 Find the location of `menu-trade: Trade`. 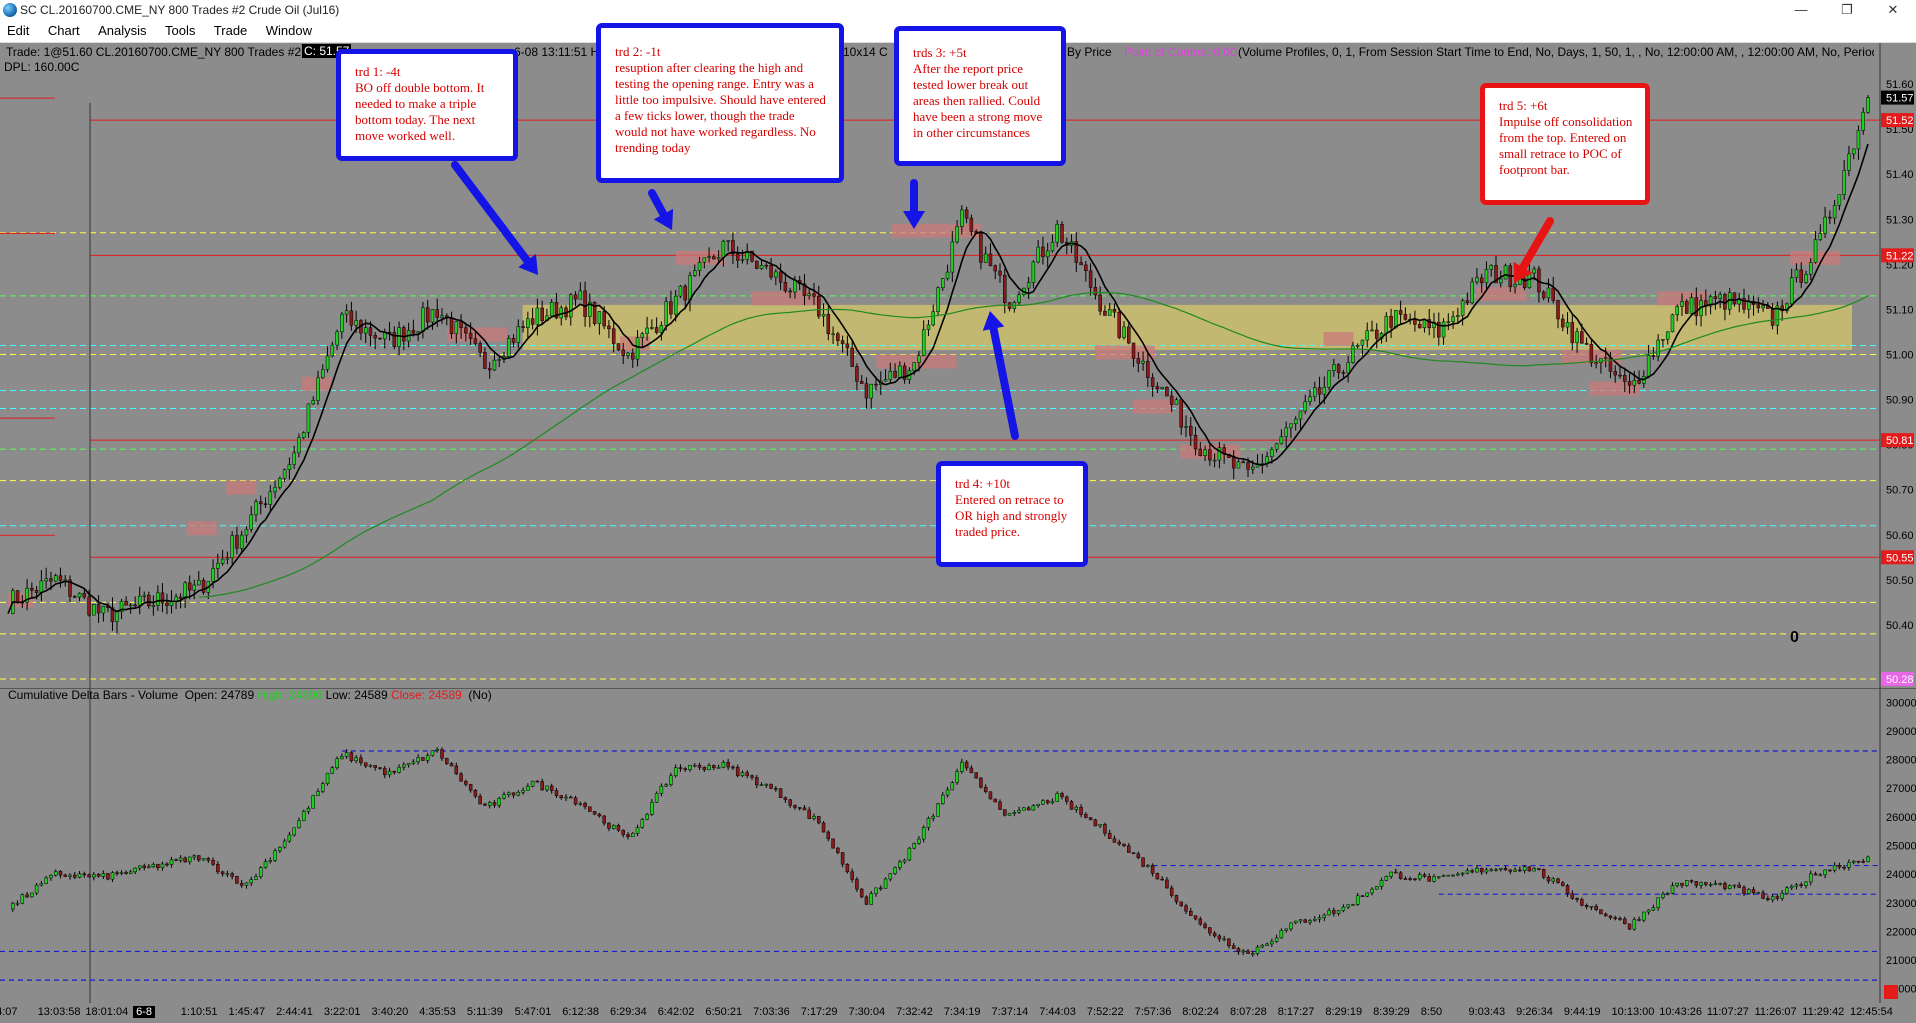

menu-trade: Trade is located at coordinates (230, 31).